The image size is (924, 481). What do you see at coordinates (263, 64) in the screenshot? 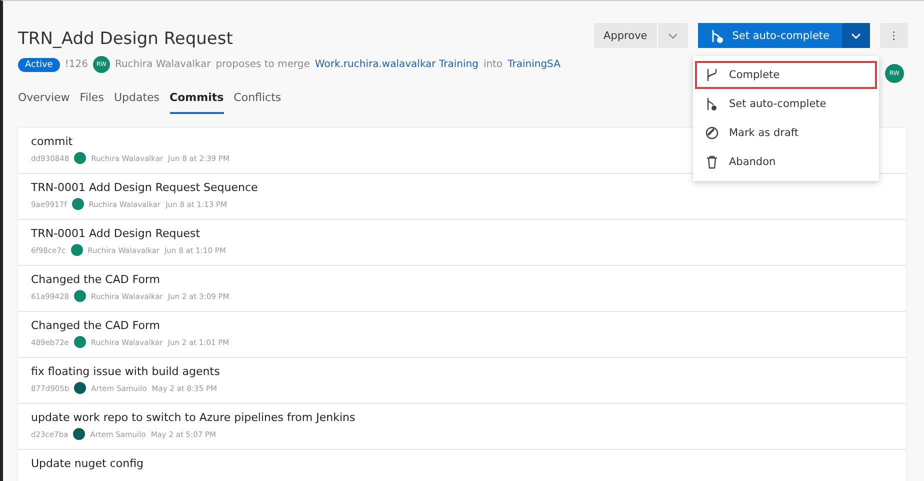
I see `proposal-text: proposes to merge` at bounding box center [263, 64].